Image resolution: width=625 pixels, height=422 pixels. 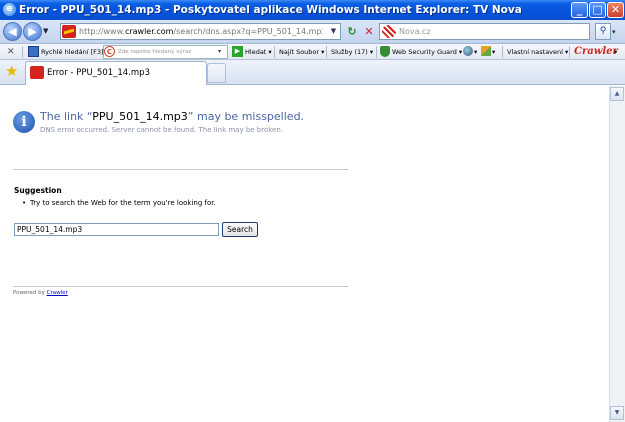 What do you see at coordinates (11, 52) in the screenshot?
I see `toolbar-close-icon: ✕` at bounding box center [11, 52].